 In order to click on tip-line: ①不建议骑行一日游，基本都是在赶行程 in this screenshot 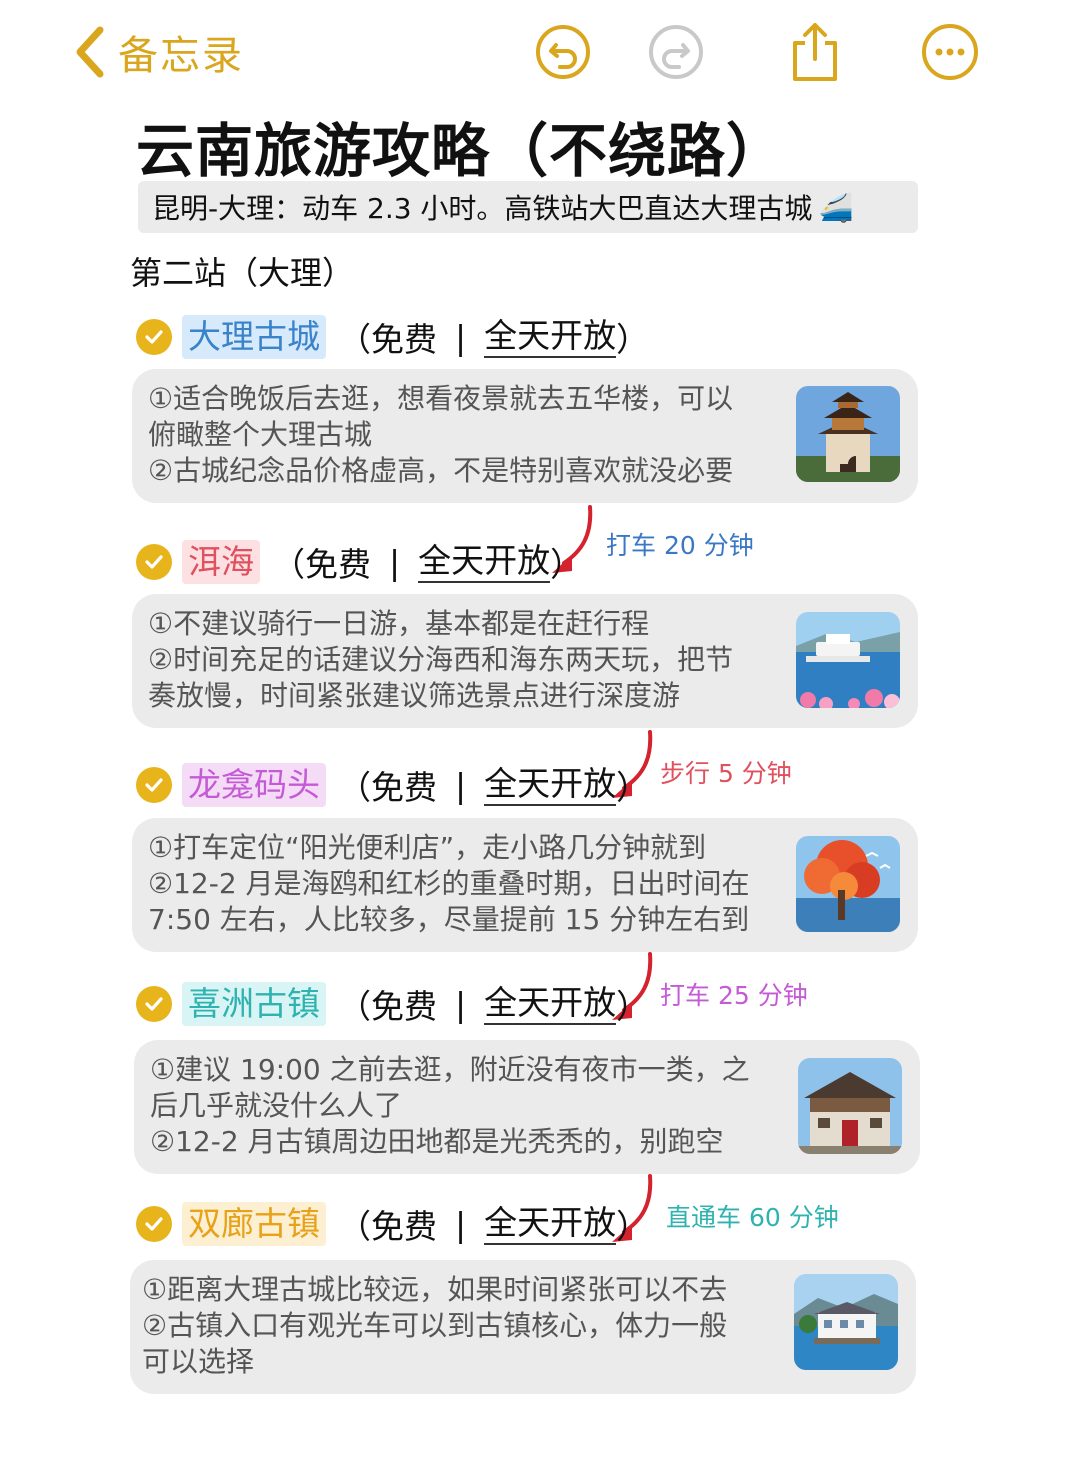, I will do `click(399, 623)`.